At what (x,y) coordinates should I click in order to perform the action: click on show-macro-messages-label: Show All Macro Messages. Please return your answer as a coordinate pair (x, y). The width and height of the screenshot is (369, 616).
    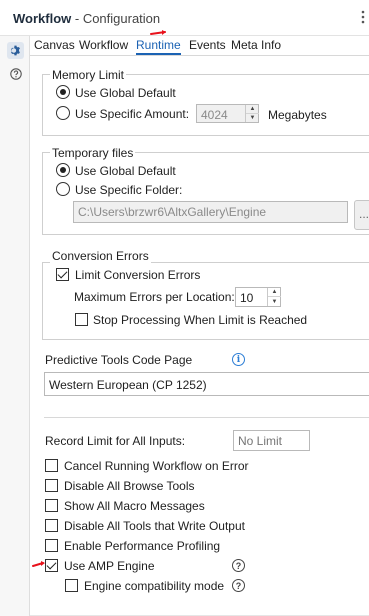
    Looking at the image, I should click on (134, 506).